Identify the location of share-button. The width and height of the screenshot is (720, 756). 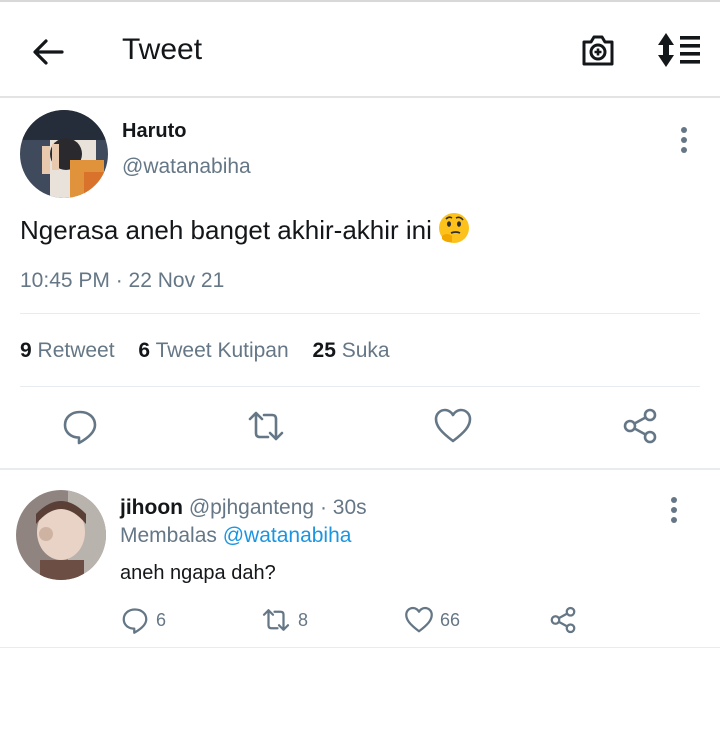
(640, 426).